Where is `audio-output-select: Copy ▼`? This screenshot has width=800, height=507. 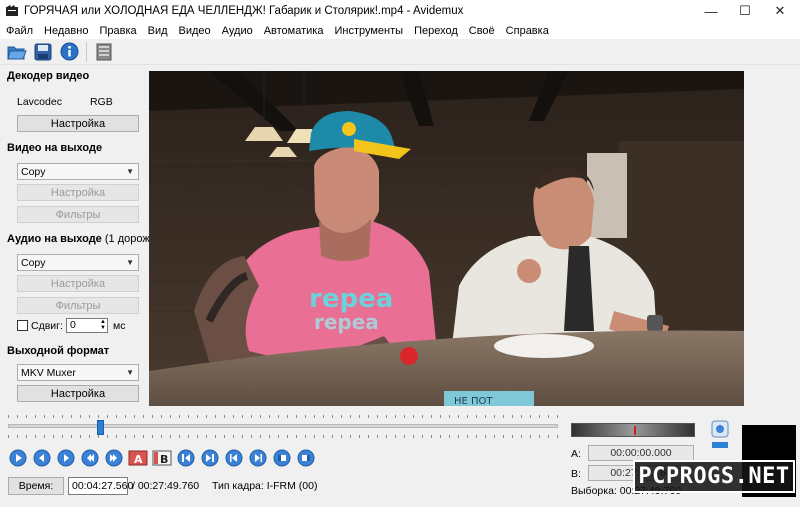
audio-output-select: Copy ▼ is located at coordinates (78, 262).